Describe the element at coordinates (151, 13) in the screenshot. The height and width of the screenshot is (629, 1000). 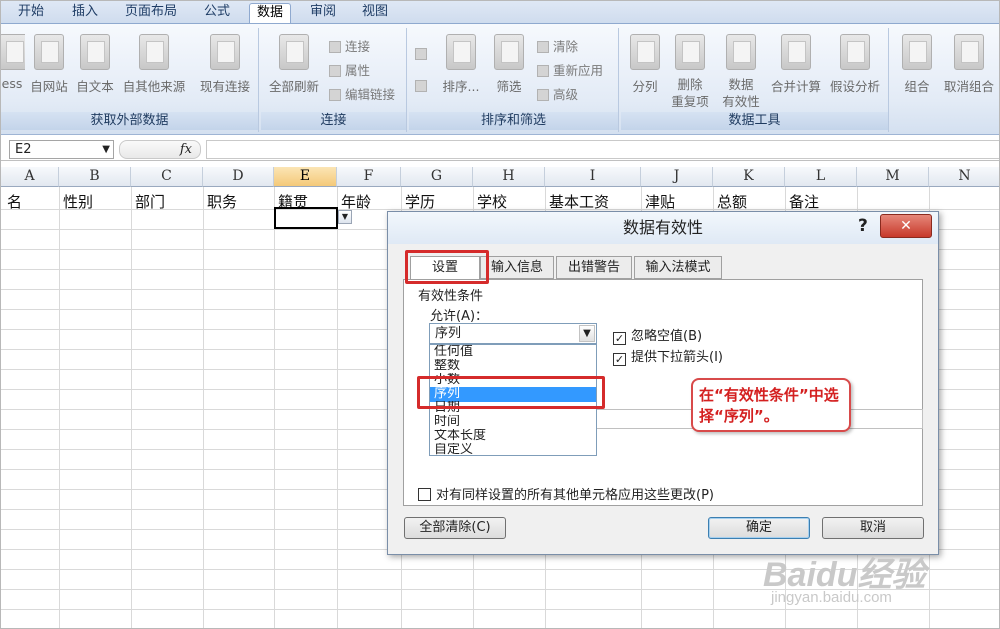
I see `tab-page-layout: 页面布局` at that location.